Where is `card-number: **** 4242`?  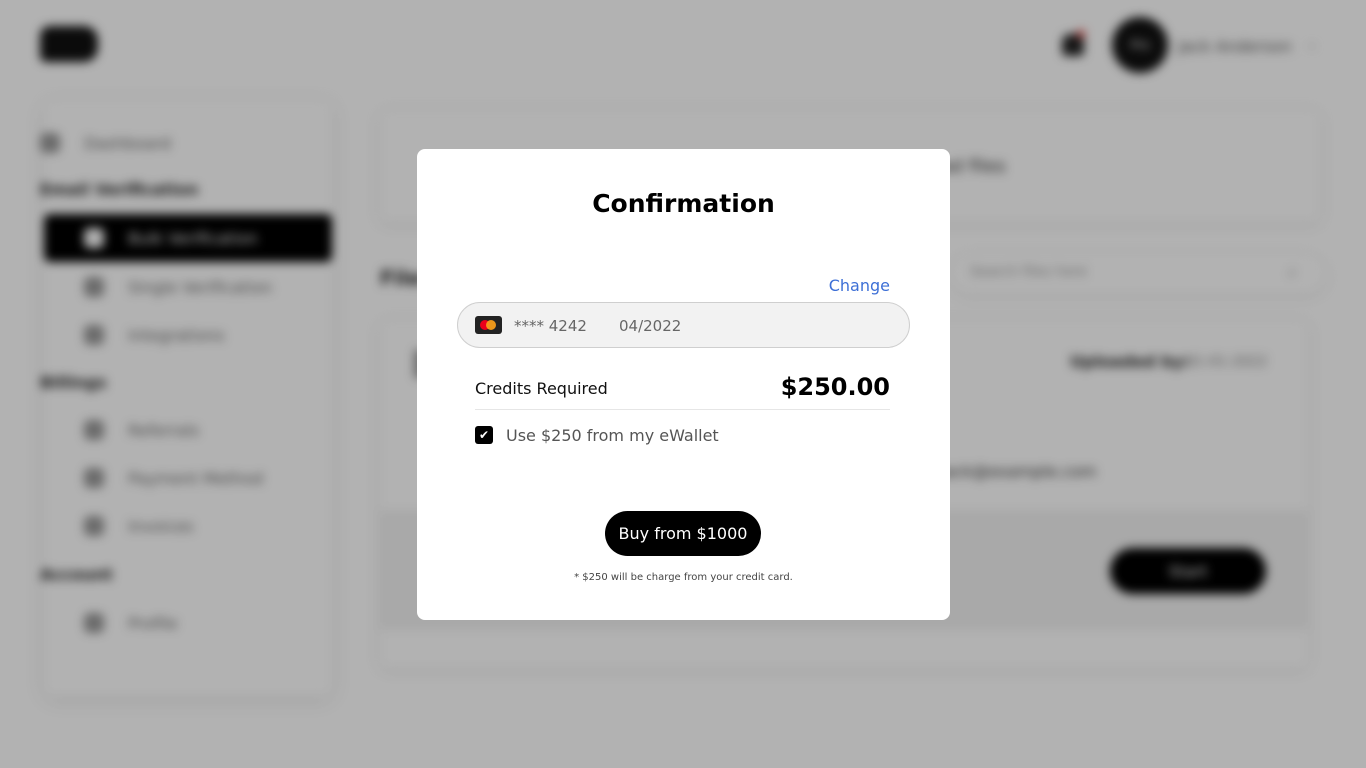 card-number: **** 4242 is located at coordinates (550, 326).